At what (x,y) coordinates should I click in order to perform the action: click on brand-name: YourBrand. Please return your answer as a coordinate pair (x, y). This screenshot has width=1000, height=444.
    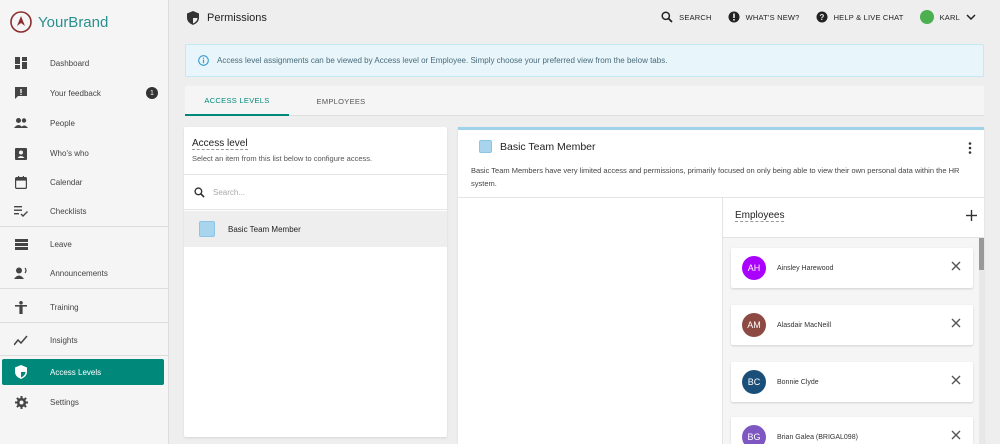
    Looking at the image, I should click on (73, 22).